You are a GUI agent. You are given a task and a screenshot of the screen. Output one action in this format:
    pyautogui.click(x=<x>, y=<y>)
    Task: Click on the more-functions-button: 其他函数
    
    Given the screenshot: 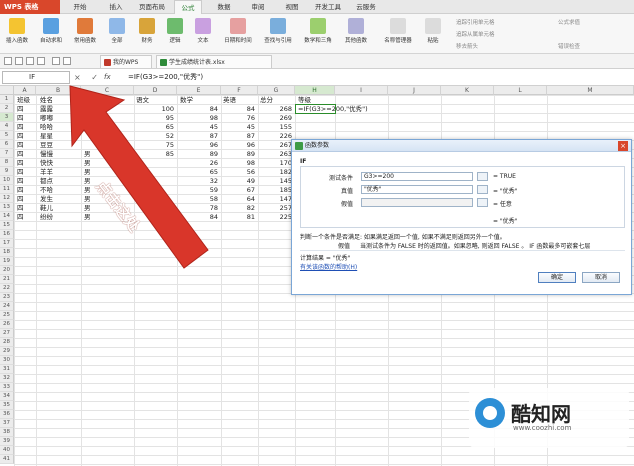 What is the action you would take?
    pyautogui.click(x=356, y=34)
    